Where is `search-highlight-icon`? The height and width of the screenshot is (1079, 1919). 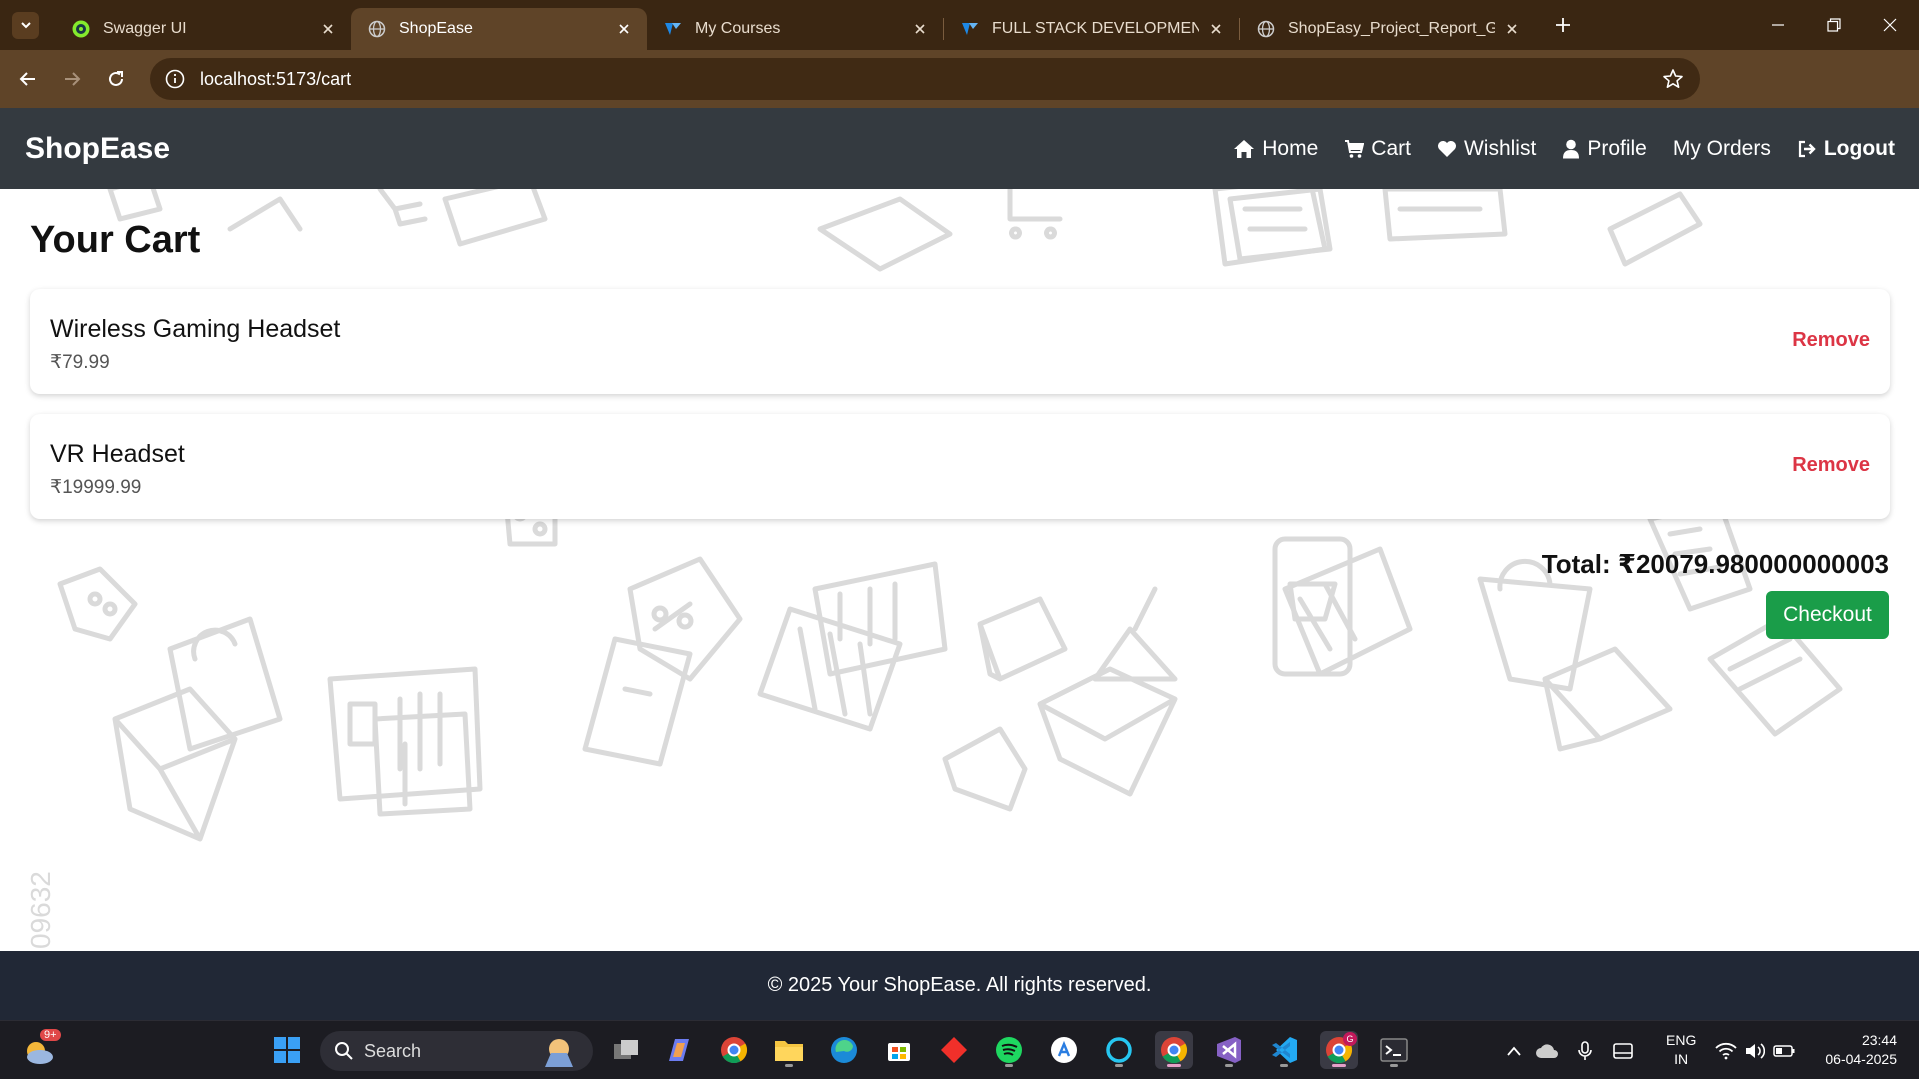
search-highlight-icon is located at coordinates (559, 1053).